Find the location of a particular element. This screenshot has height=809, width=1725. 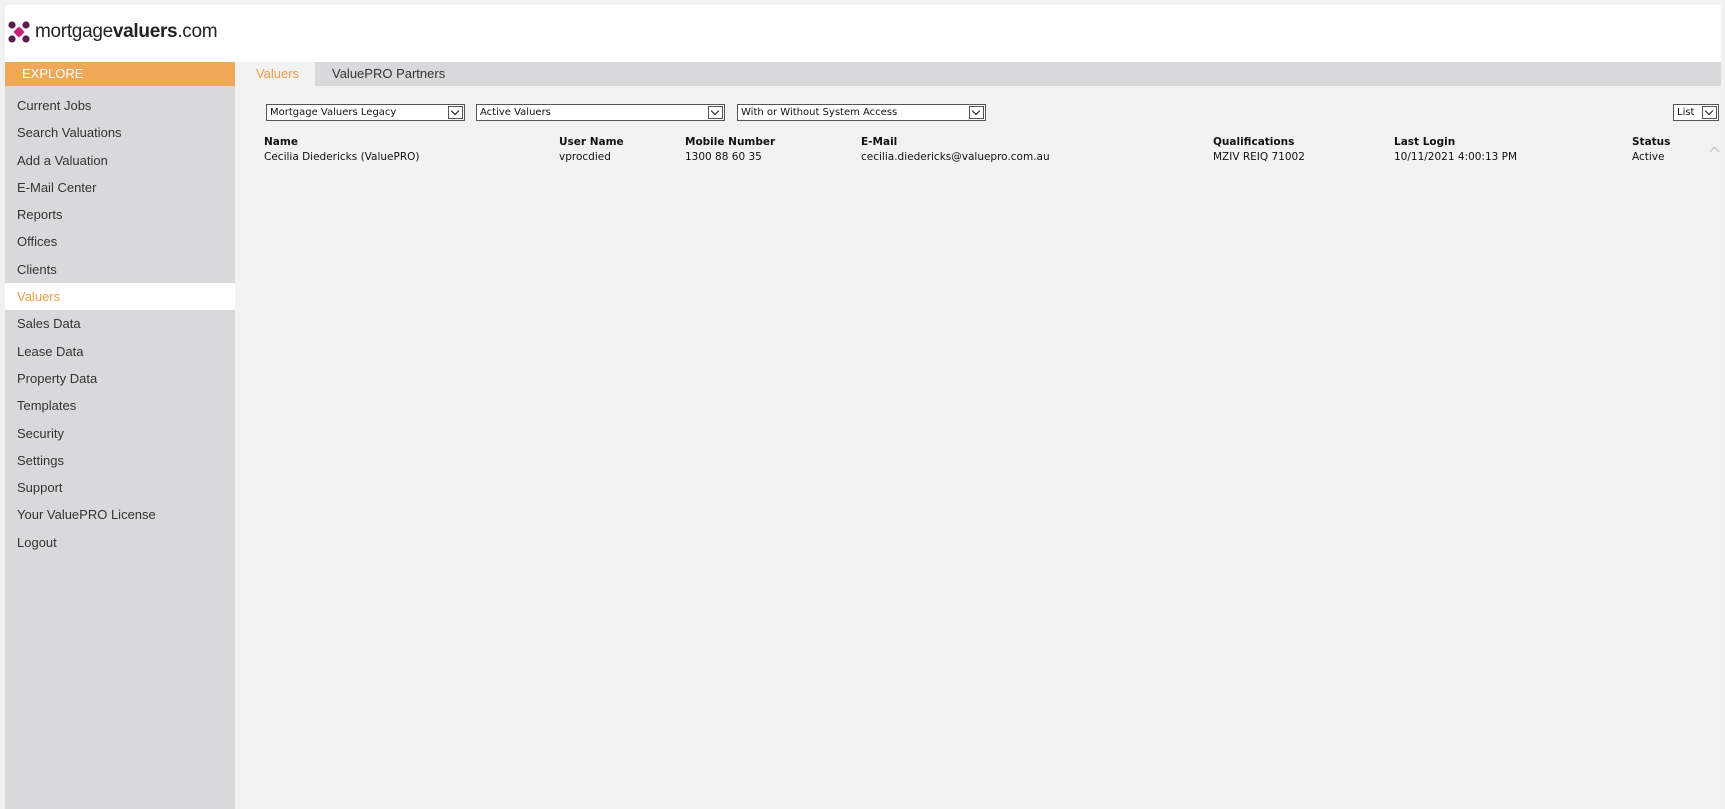

sidebar-item-current-jobs: Current Jobs is located at coordinates (120, 105).